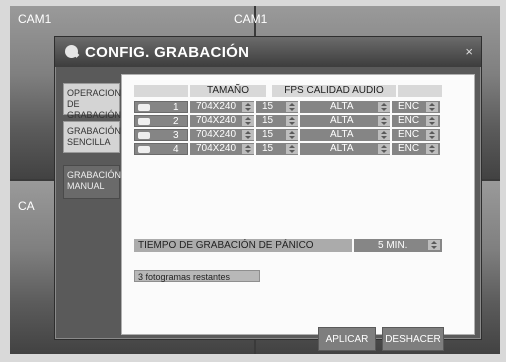 Image resolution: width=506 pixels, height=362 pixels. What do you see at coordinates (161, 107) in the screenshot?
I see `channel-cell: 1` at bounding box center [161, 107].